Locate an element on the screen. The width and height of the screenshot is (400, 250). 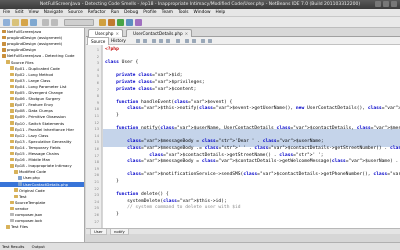
shift-left-icon is located at coordinates (187, 41).